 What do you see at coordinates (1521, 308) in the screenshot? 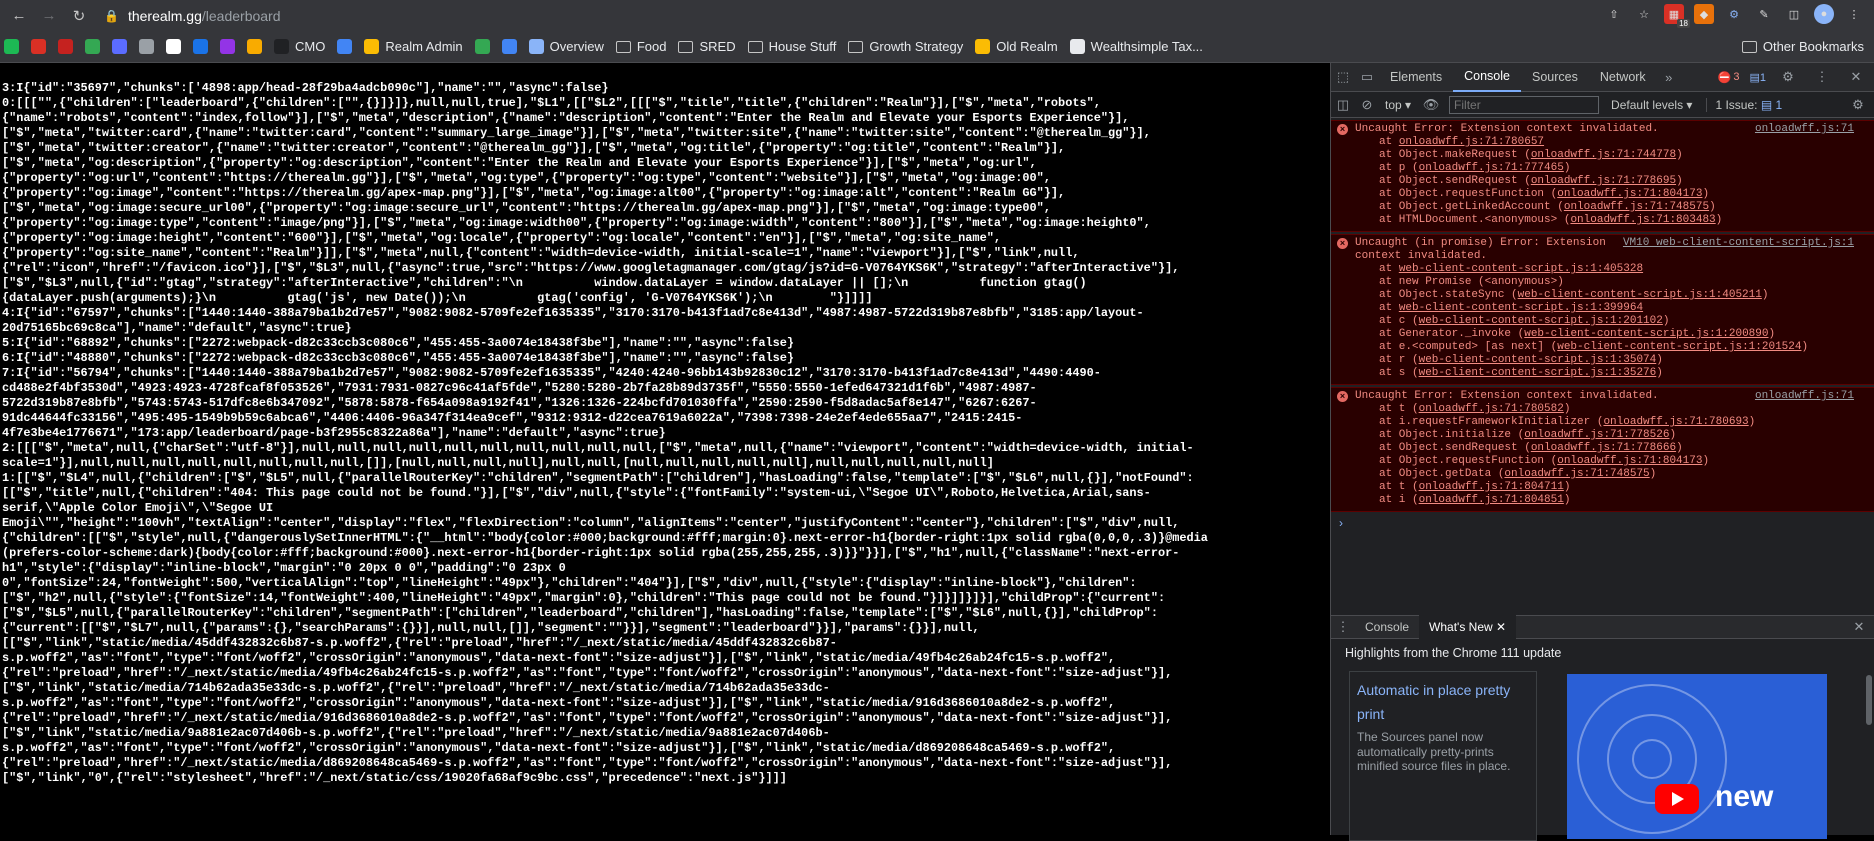
I see `stack-source-link: web-client-content-script.js:1:399964` at bounding box center [1521, 308].